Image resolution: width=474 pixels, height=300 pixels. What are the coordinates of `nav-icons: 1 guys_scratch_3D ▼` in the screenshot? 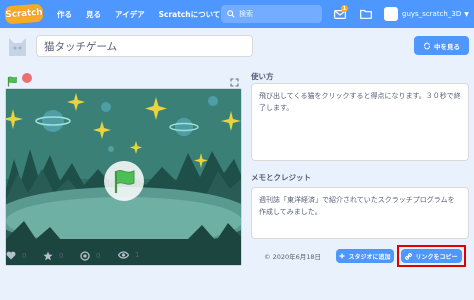 It's located at (400, 14).